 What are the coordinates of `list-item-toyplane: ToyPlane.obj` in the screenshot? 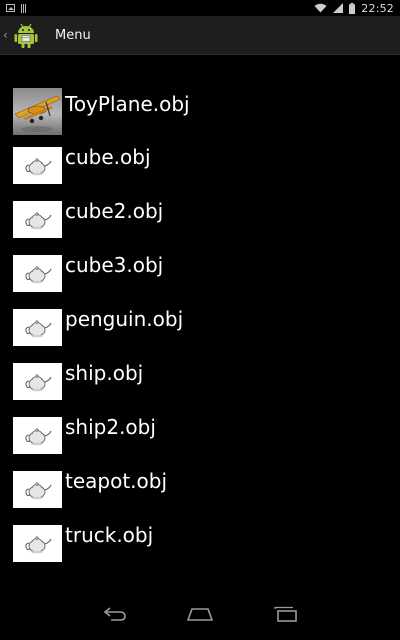 It's located at (200, 112).